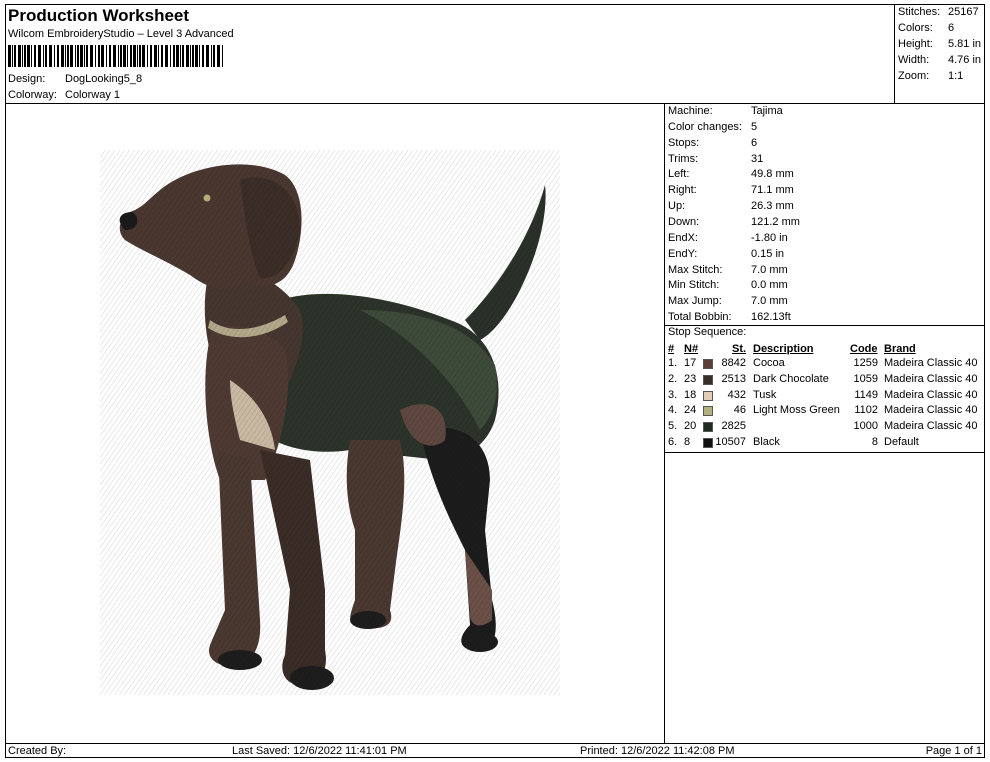 Image resolution: width=990 pixels, height=762 pixels. What do you see at coordinates (691, 349) in the screenshot?
I see `col-n: N#` at bounding box center [691, 349].